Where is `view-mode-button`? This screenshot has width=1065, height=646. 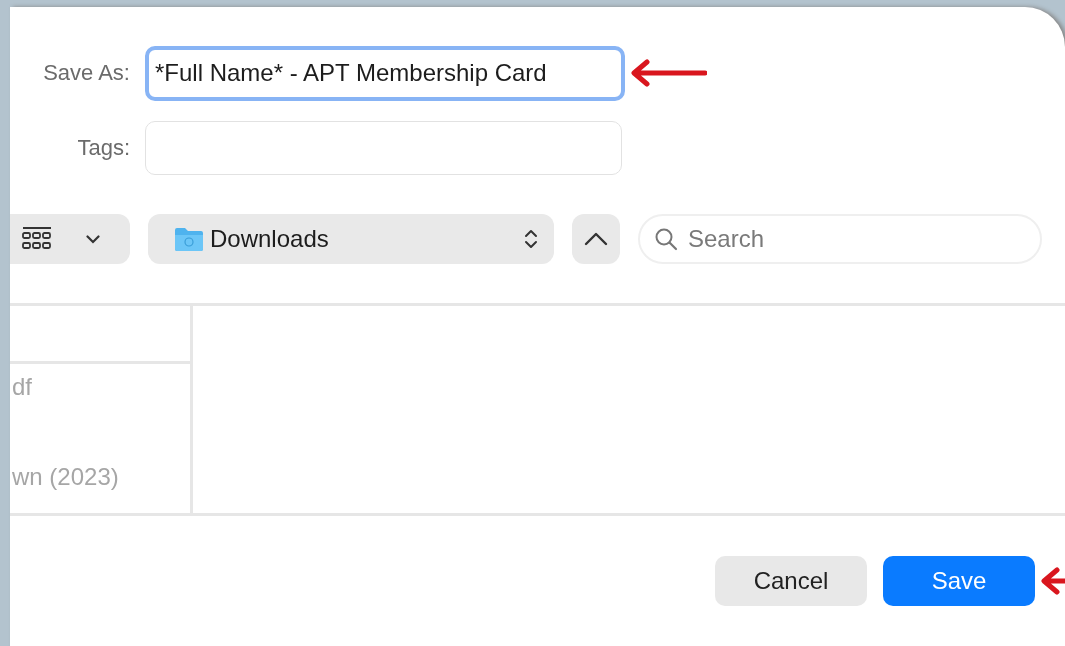 view-mode-button is located at coordinates (70, 239).